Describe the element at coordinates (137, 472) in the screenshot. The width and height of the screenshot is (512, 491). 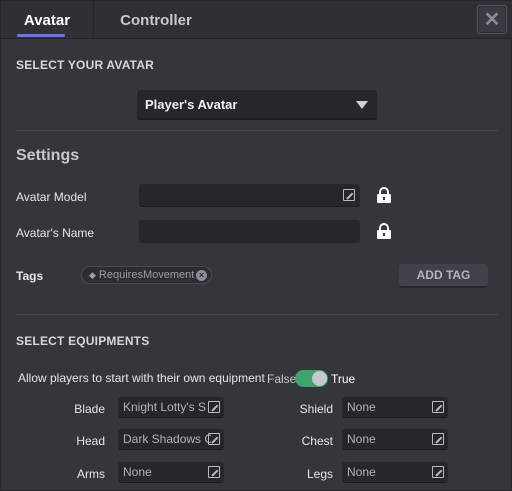
I see `arms-value: None` at that location.